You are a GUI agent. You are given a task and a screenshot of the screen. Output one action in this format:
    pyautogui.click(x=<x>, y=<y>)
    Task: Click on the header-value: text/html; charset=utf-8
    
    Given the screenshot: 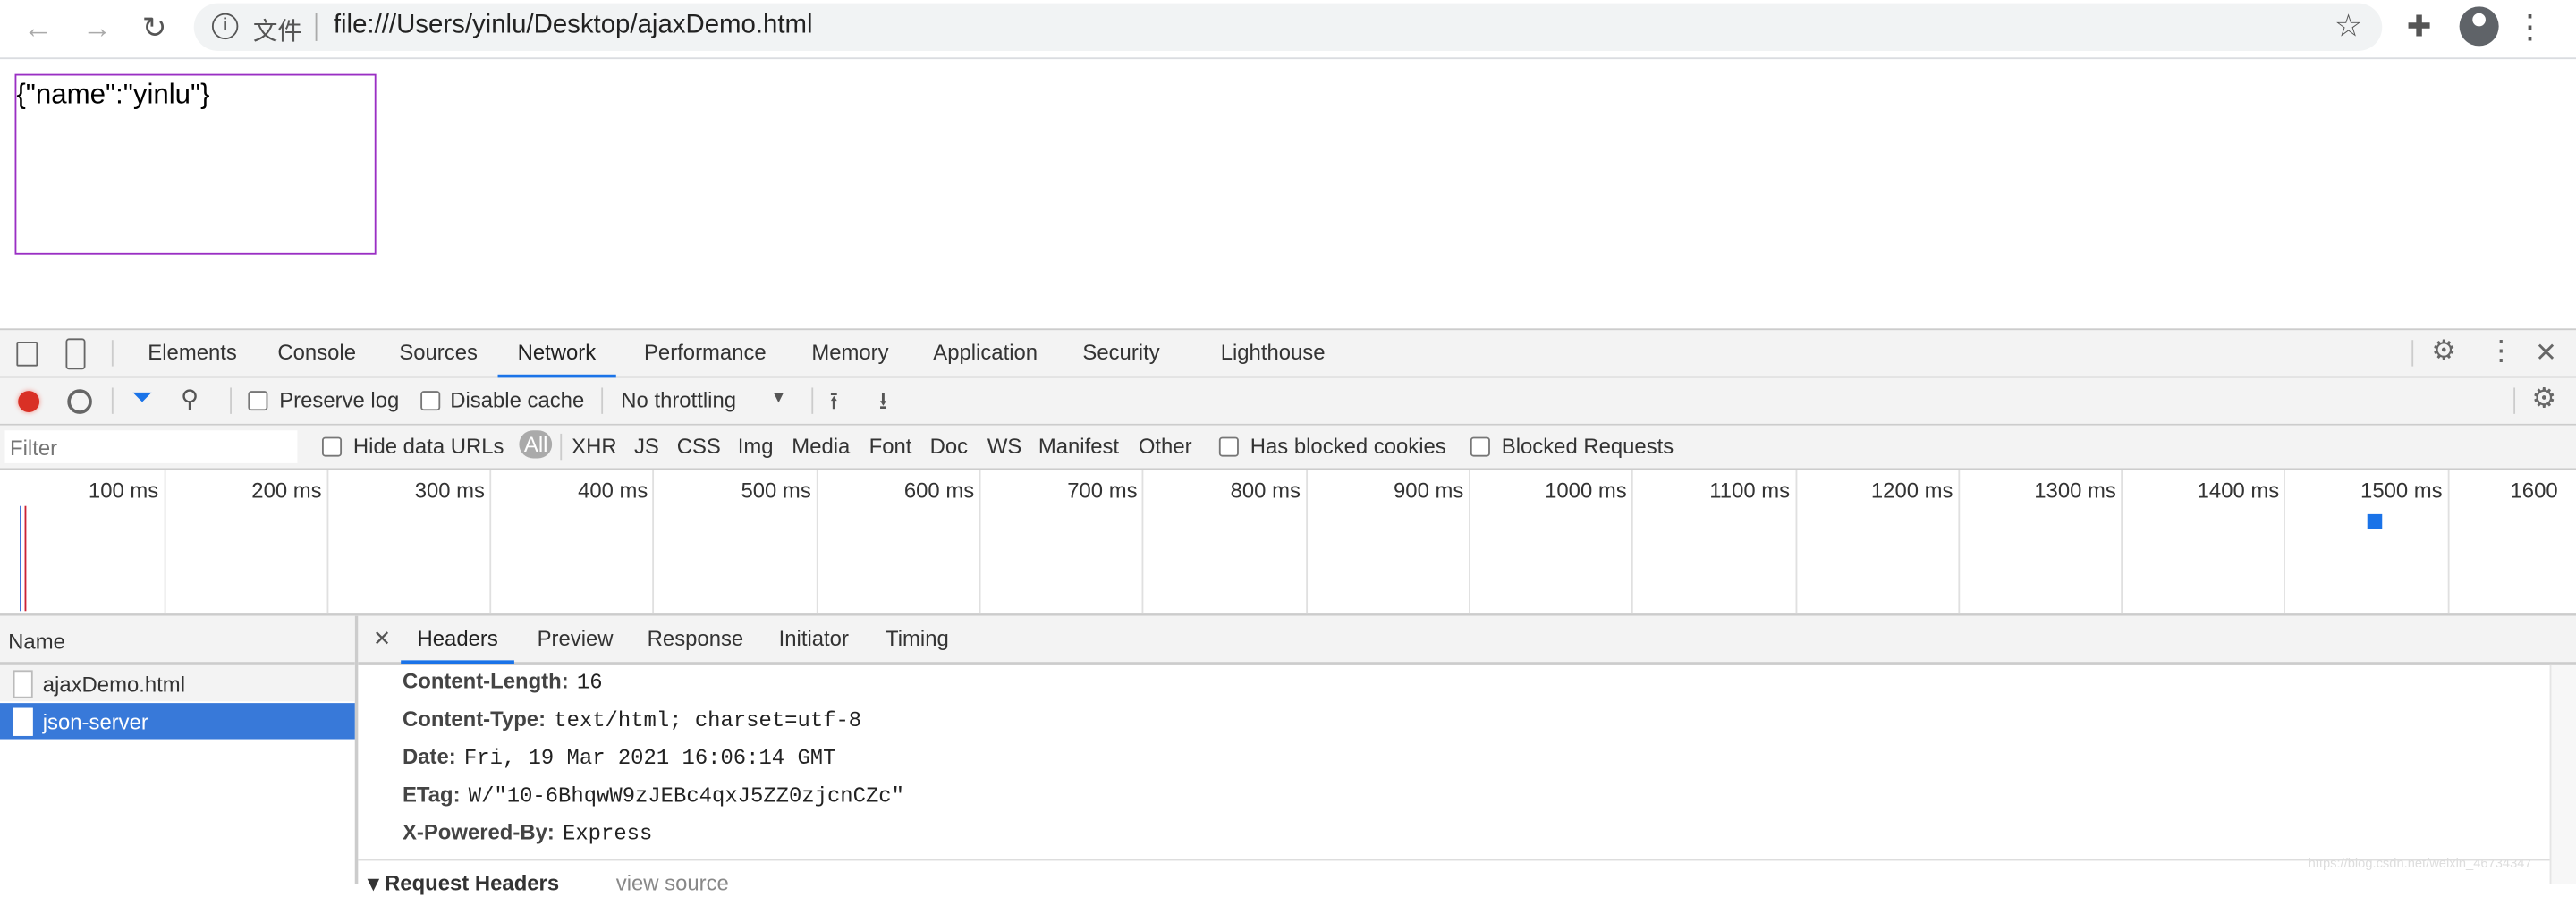 What is the action you would take?
    pyautogui.click(x=708, y=720)
    